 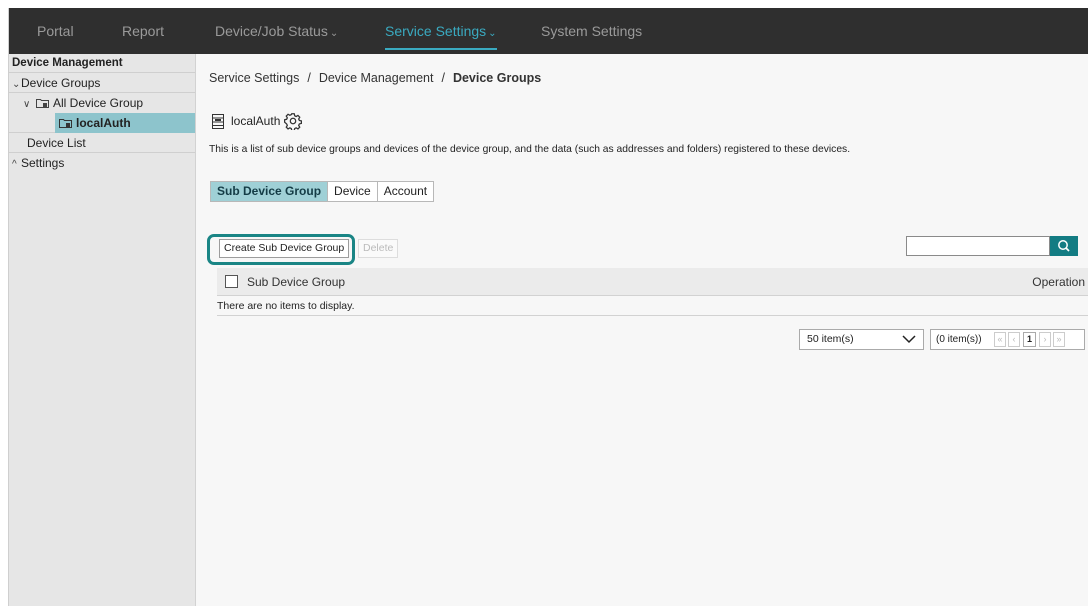 I want to click on group-title: localAuth, so click(x=257, y=121).